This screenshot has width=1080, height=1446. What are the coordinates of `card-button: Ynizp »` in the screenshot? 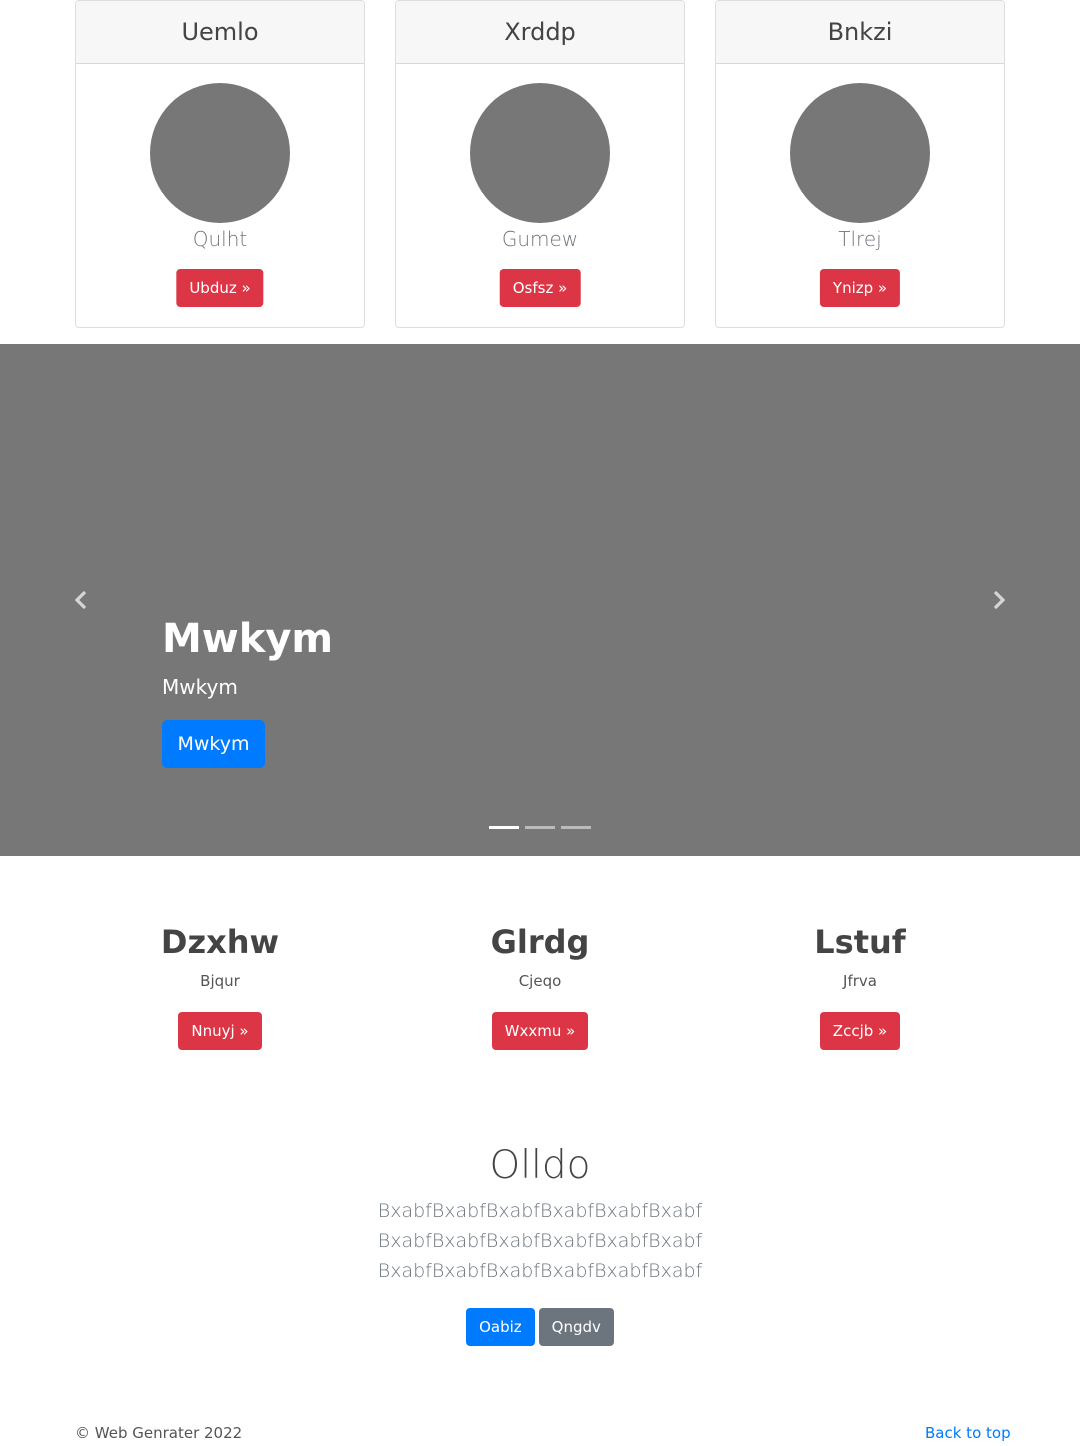 It's located at (860, 288).